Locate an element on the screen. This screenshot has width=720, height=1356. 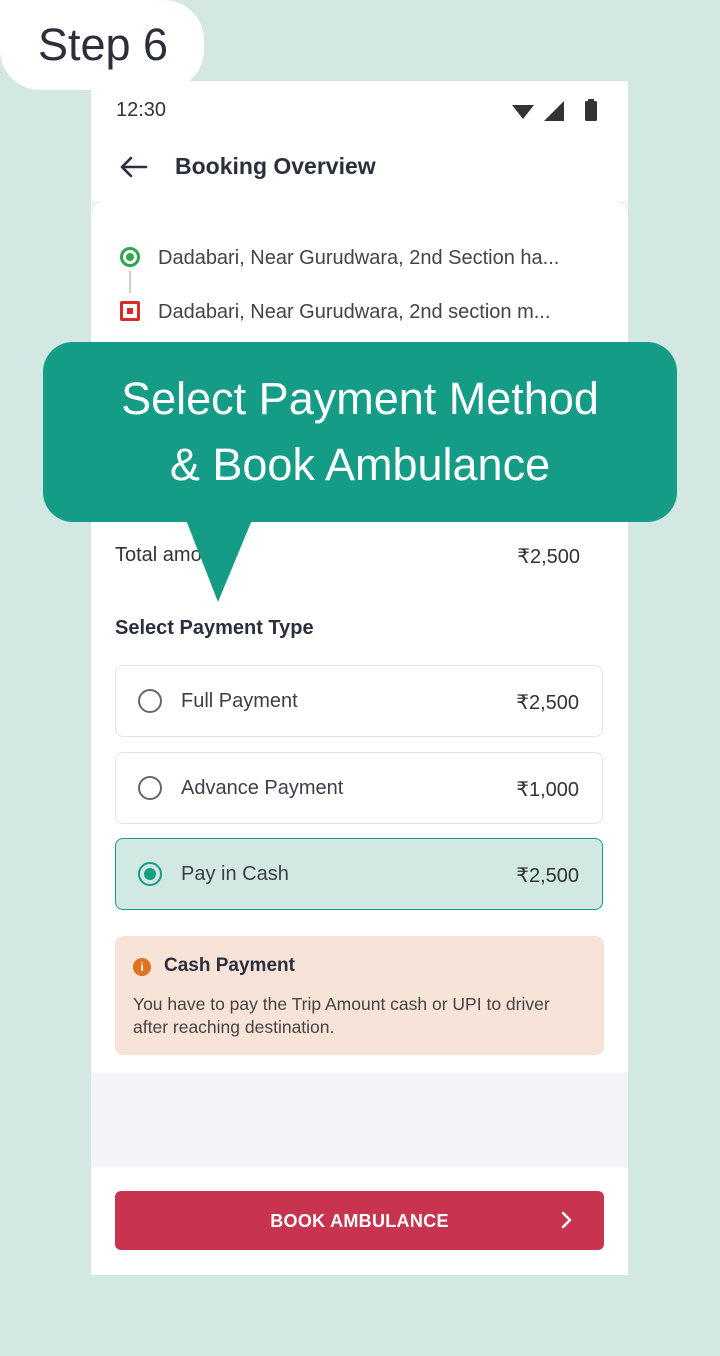
payment-section-title: Select Payment Type is located at coordinates (214, 628).